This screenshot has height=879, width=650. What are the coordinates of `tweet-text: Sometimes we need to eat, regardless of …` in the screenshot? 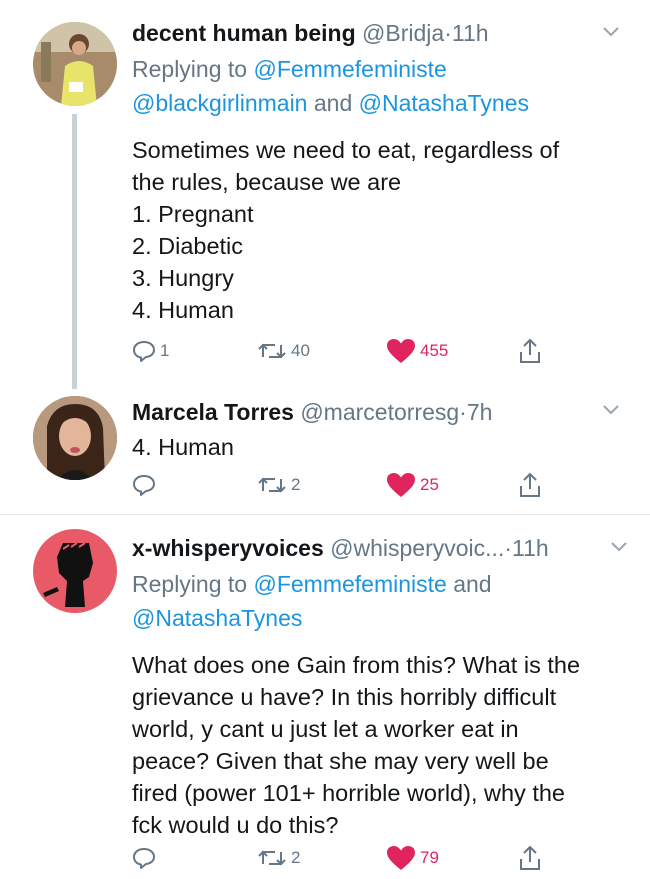 It's located at (346, 230).